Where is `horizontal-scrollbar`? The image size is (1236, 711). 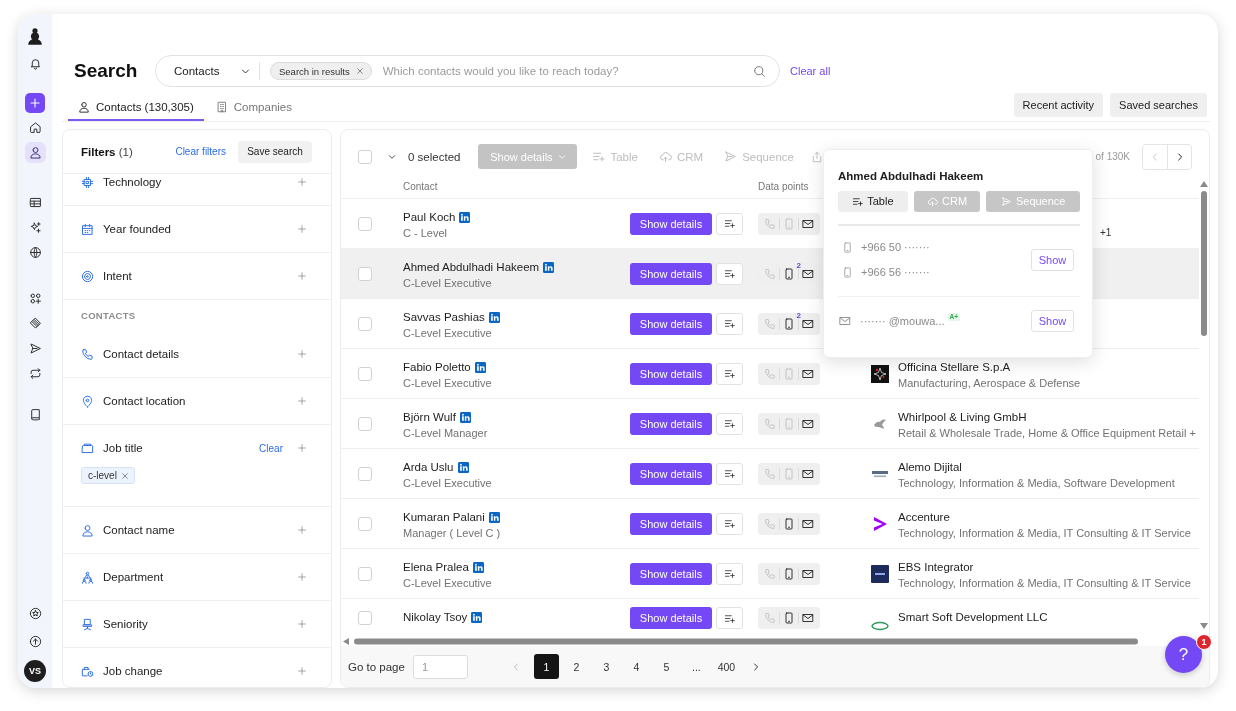
horizontal-scrollbar is located at coordinates (741, 641).